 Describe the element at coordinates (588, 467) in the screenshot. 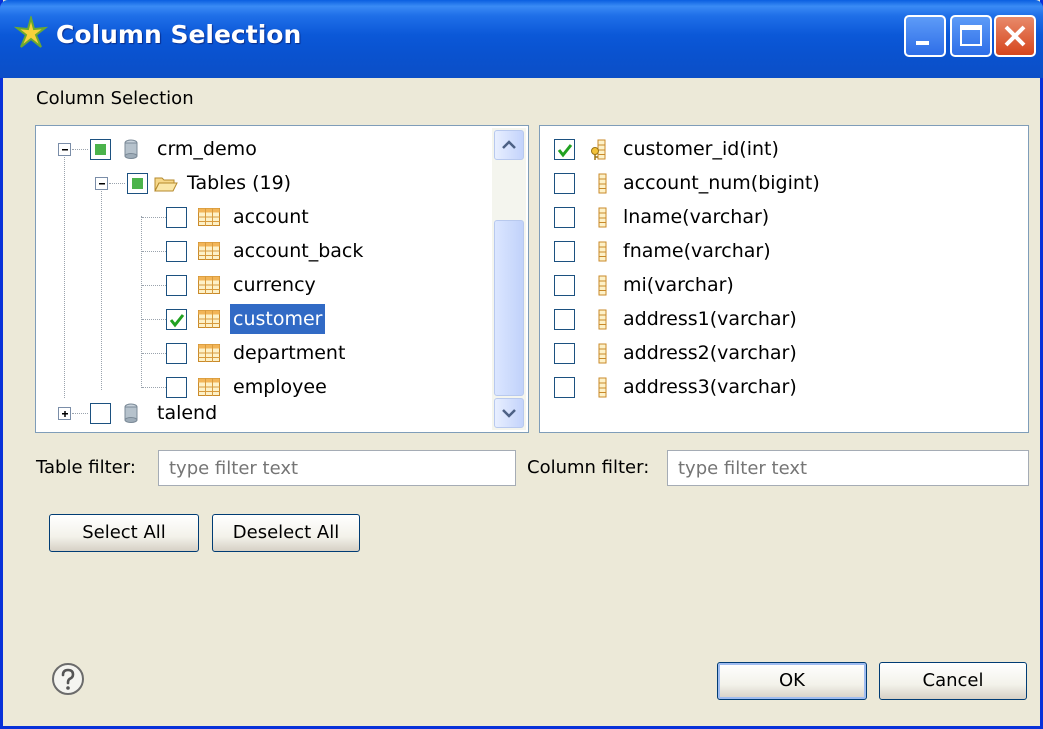

I see `column-filter-label: Column filter:` at that location.